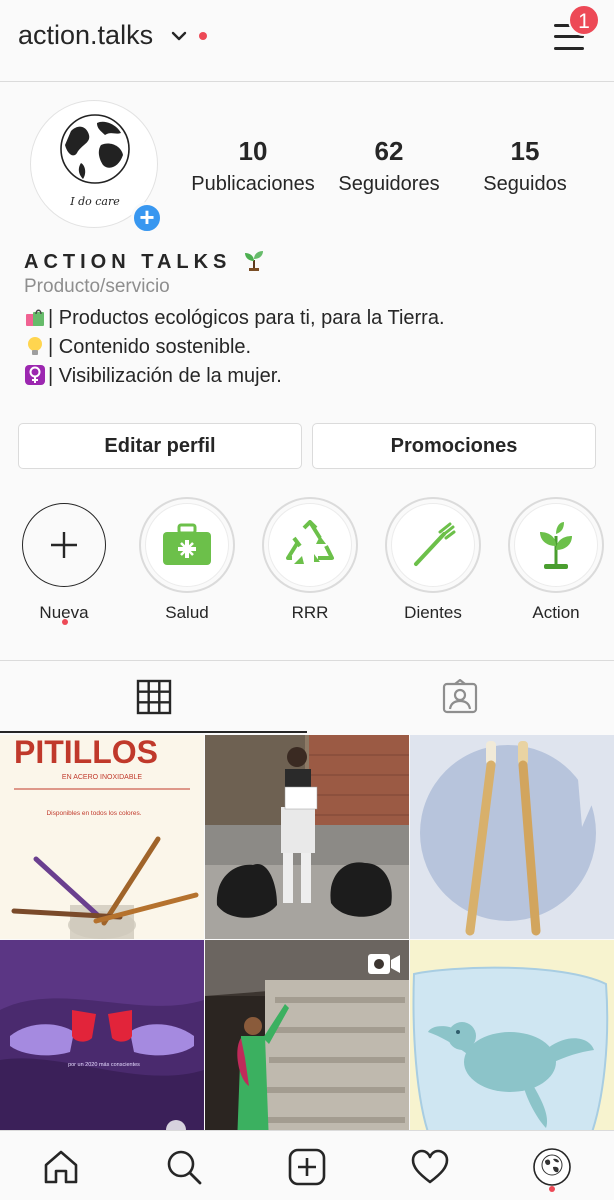 Image resolution: width=614 pixels, height=1200 pixels. I want to click on light-bulb-icon, so click(35, 346).